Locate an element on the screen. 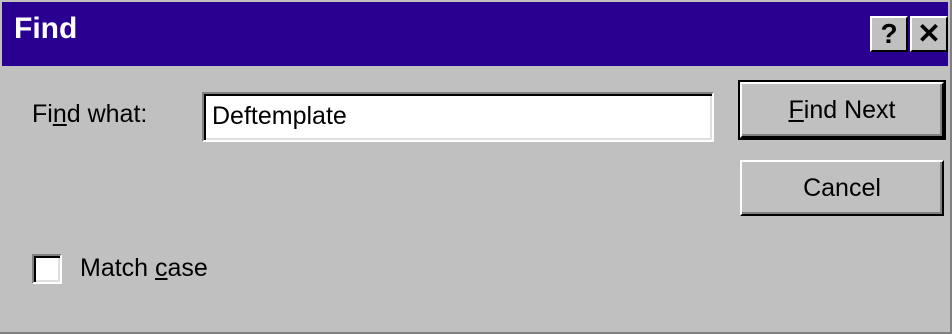  find-next-button: Find Next is located at coordinates (842, 110).